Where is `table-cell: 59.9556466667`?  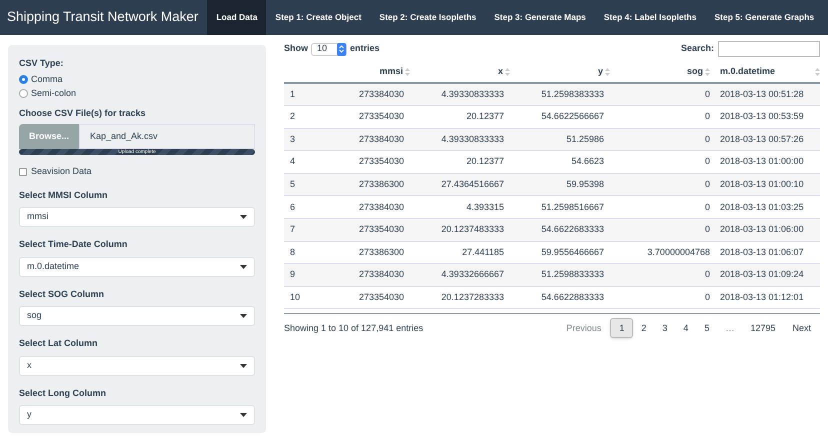
table-cell: 59.9556466667 is located at coordinates (564, 252).